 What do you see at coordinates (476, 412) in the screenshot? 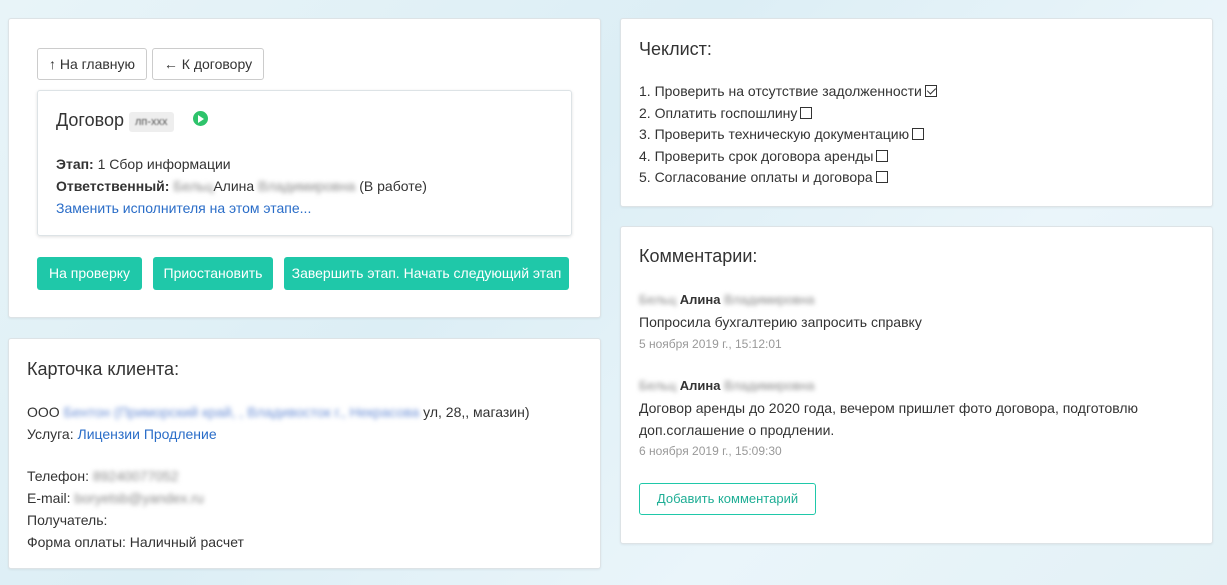
I see `org-address: ул, 28,, магазин)` at bounding box center [476, 412].